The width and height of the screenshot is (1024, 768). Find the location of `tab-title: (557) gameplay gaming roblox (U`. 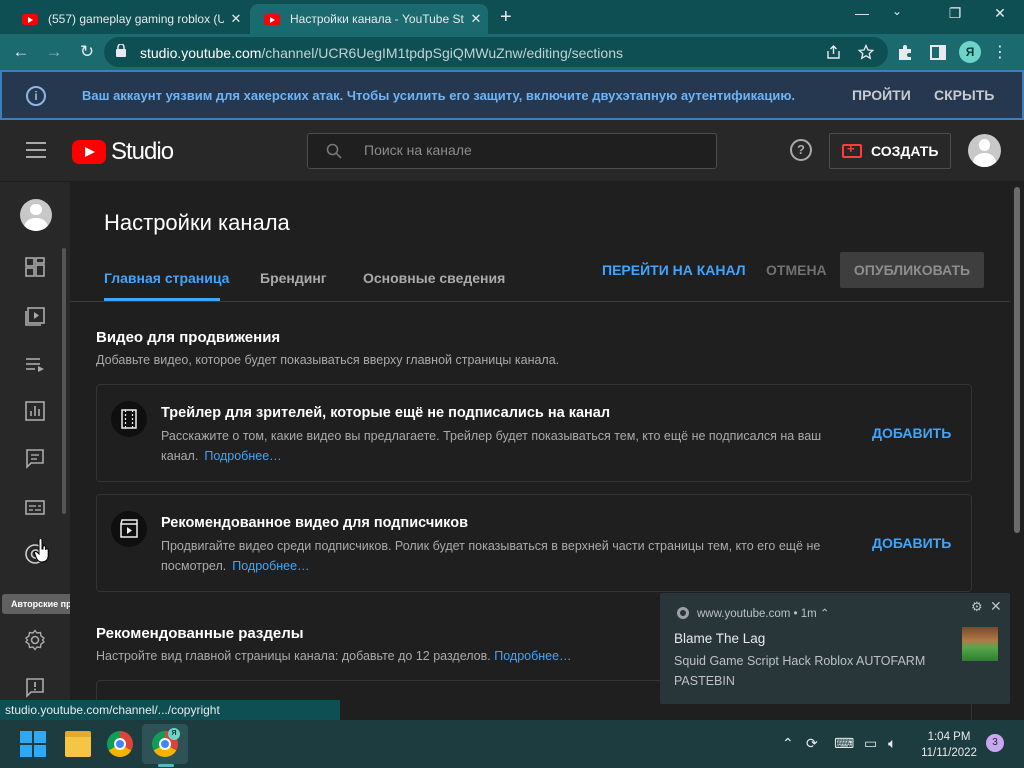

tab-title: (557) gameplay gaming roblox (U is located at coordinates (136, 19).